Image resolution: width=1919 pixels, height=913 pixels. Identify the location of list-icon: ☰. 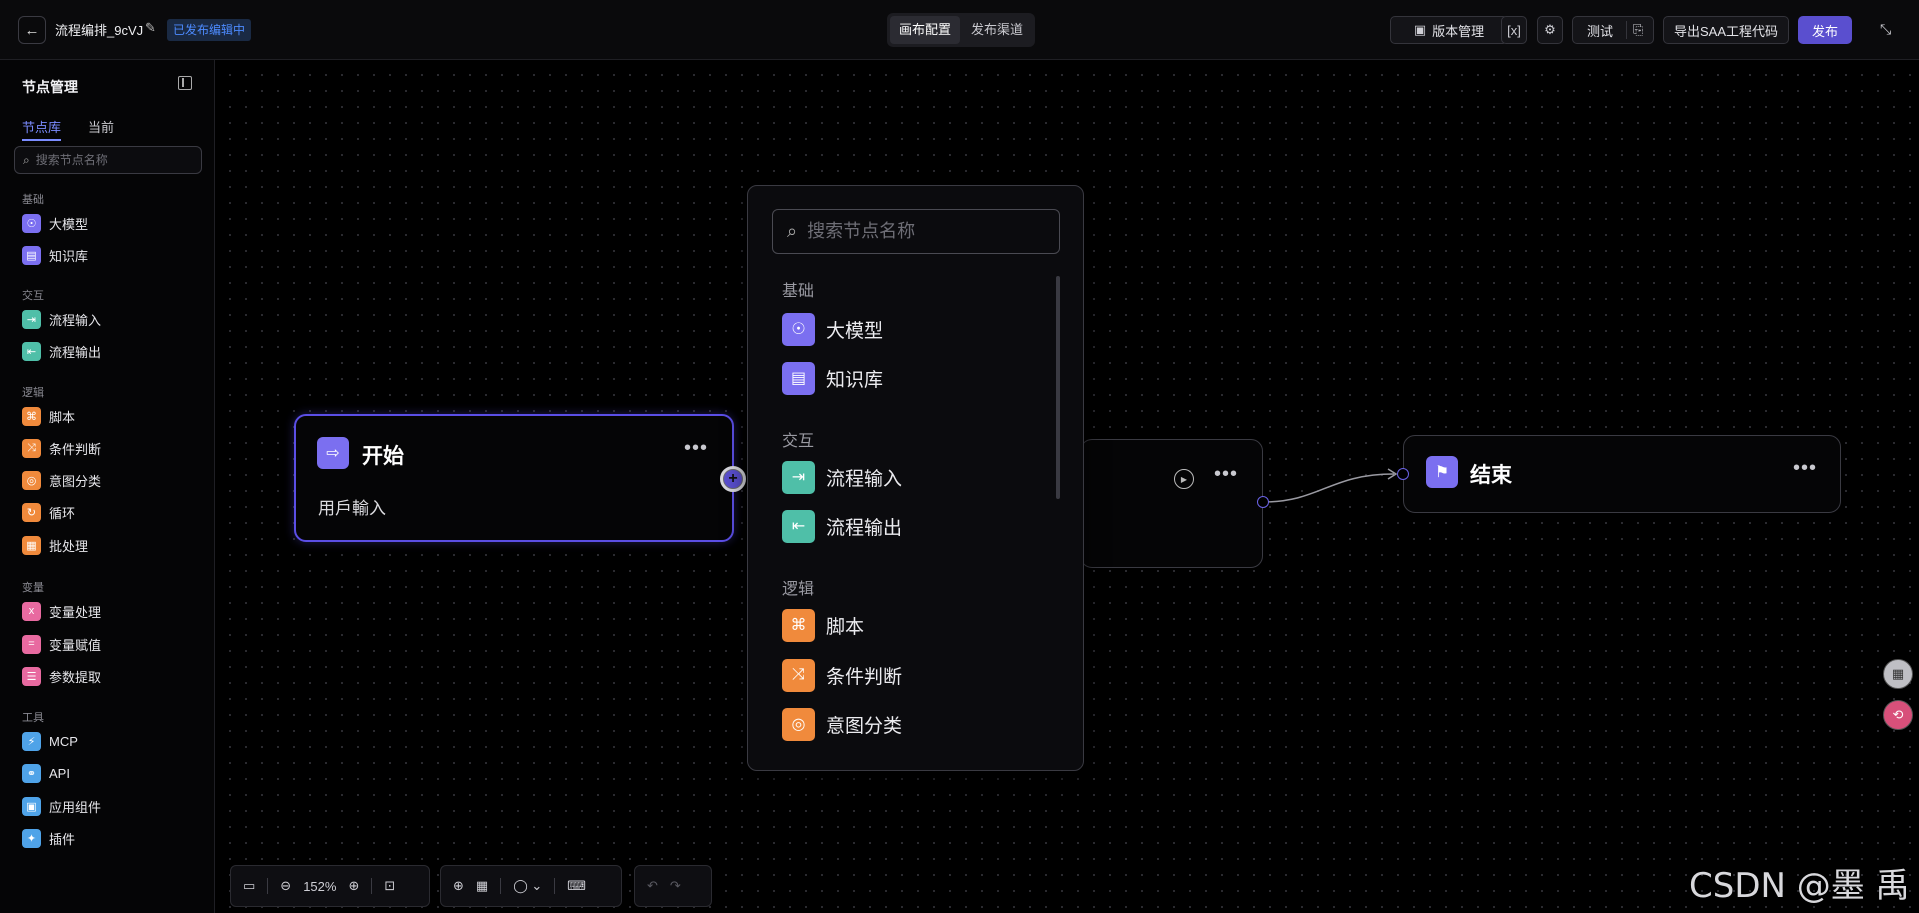
(31, 676).